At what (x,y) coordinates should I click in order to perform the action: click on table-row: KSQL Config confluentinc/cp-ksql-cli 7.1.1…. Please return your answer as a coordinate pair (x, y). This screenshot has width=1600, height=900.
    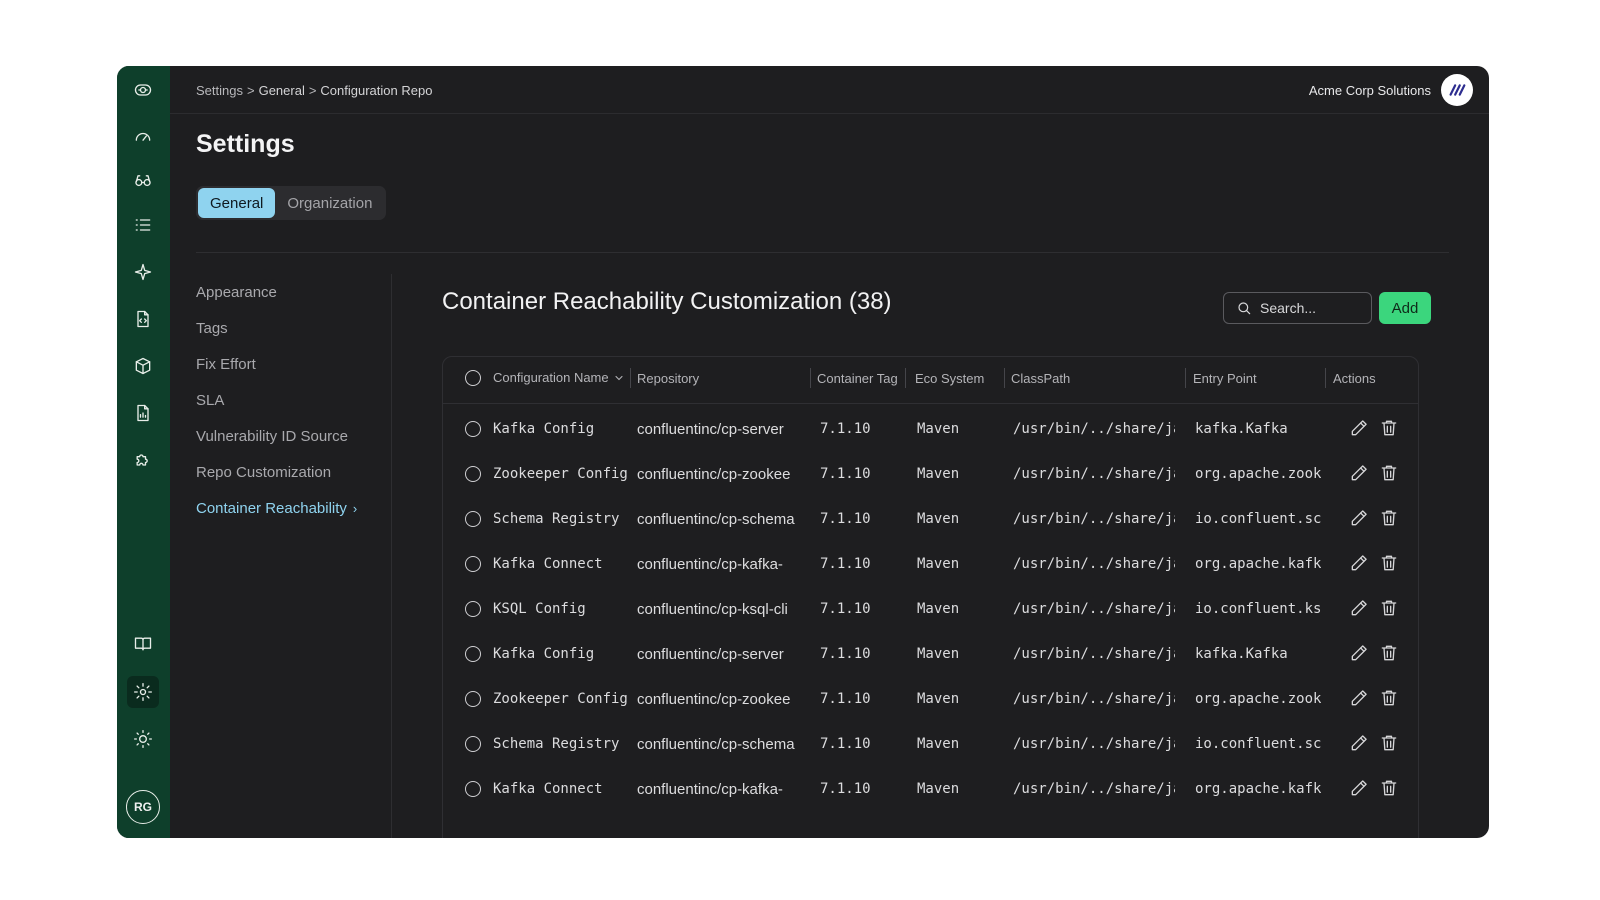
    Looking at the image, I should click on (930, 609).